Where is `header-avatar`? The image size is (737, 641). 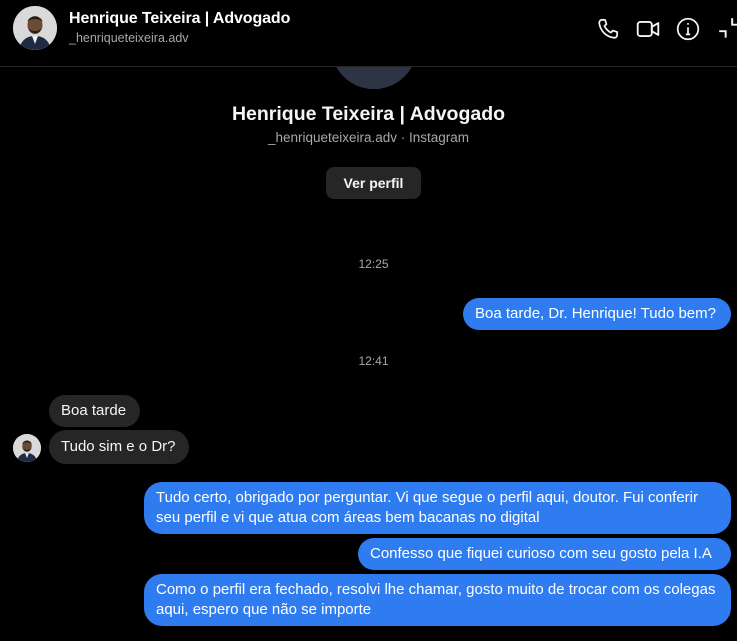
header-avatar is located at coordinates (35, 28).